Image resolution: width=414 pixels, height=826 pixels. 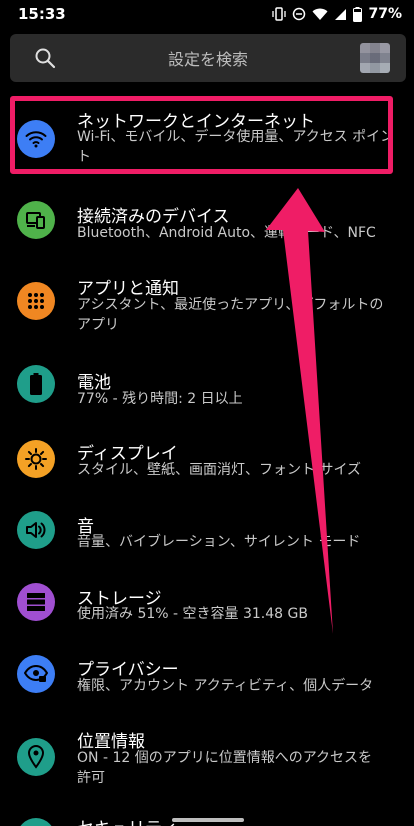 What do you see at coordinates (208, 820) in the screenshot?
I see `home-indicator` at bounding box center [208, 820].